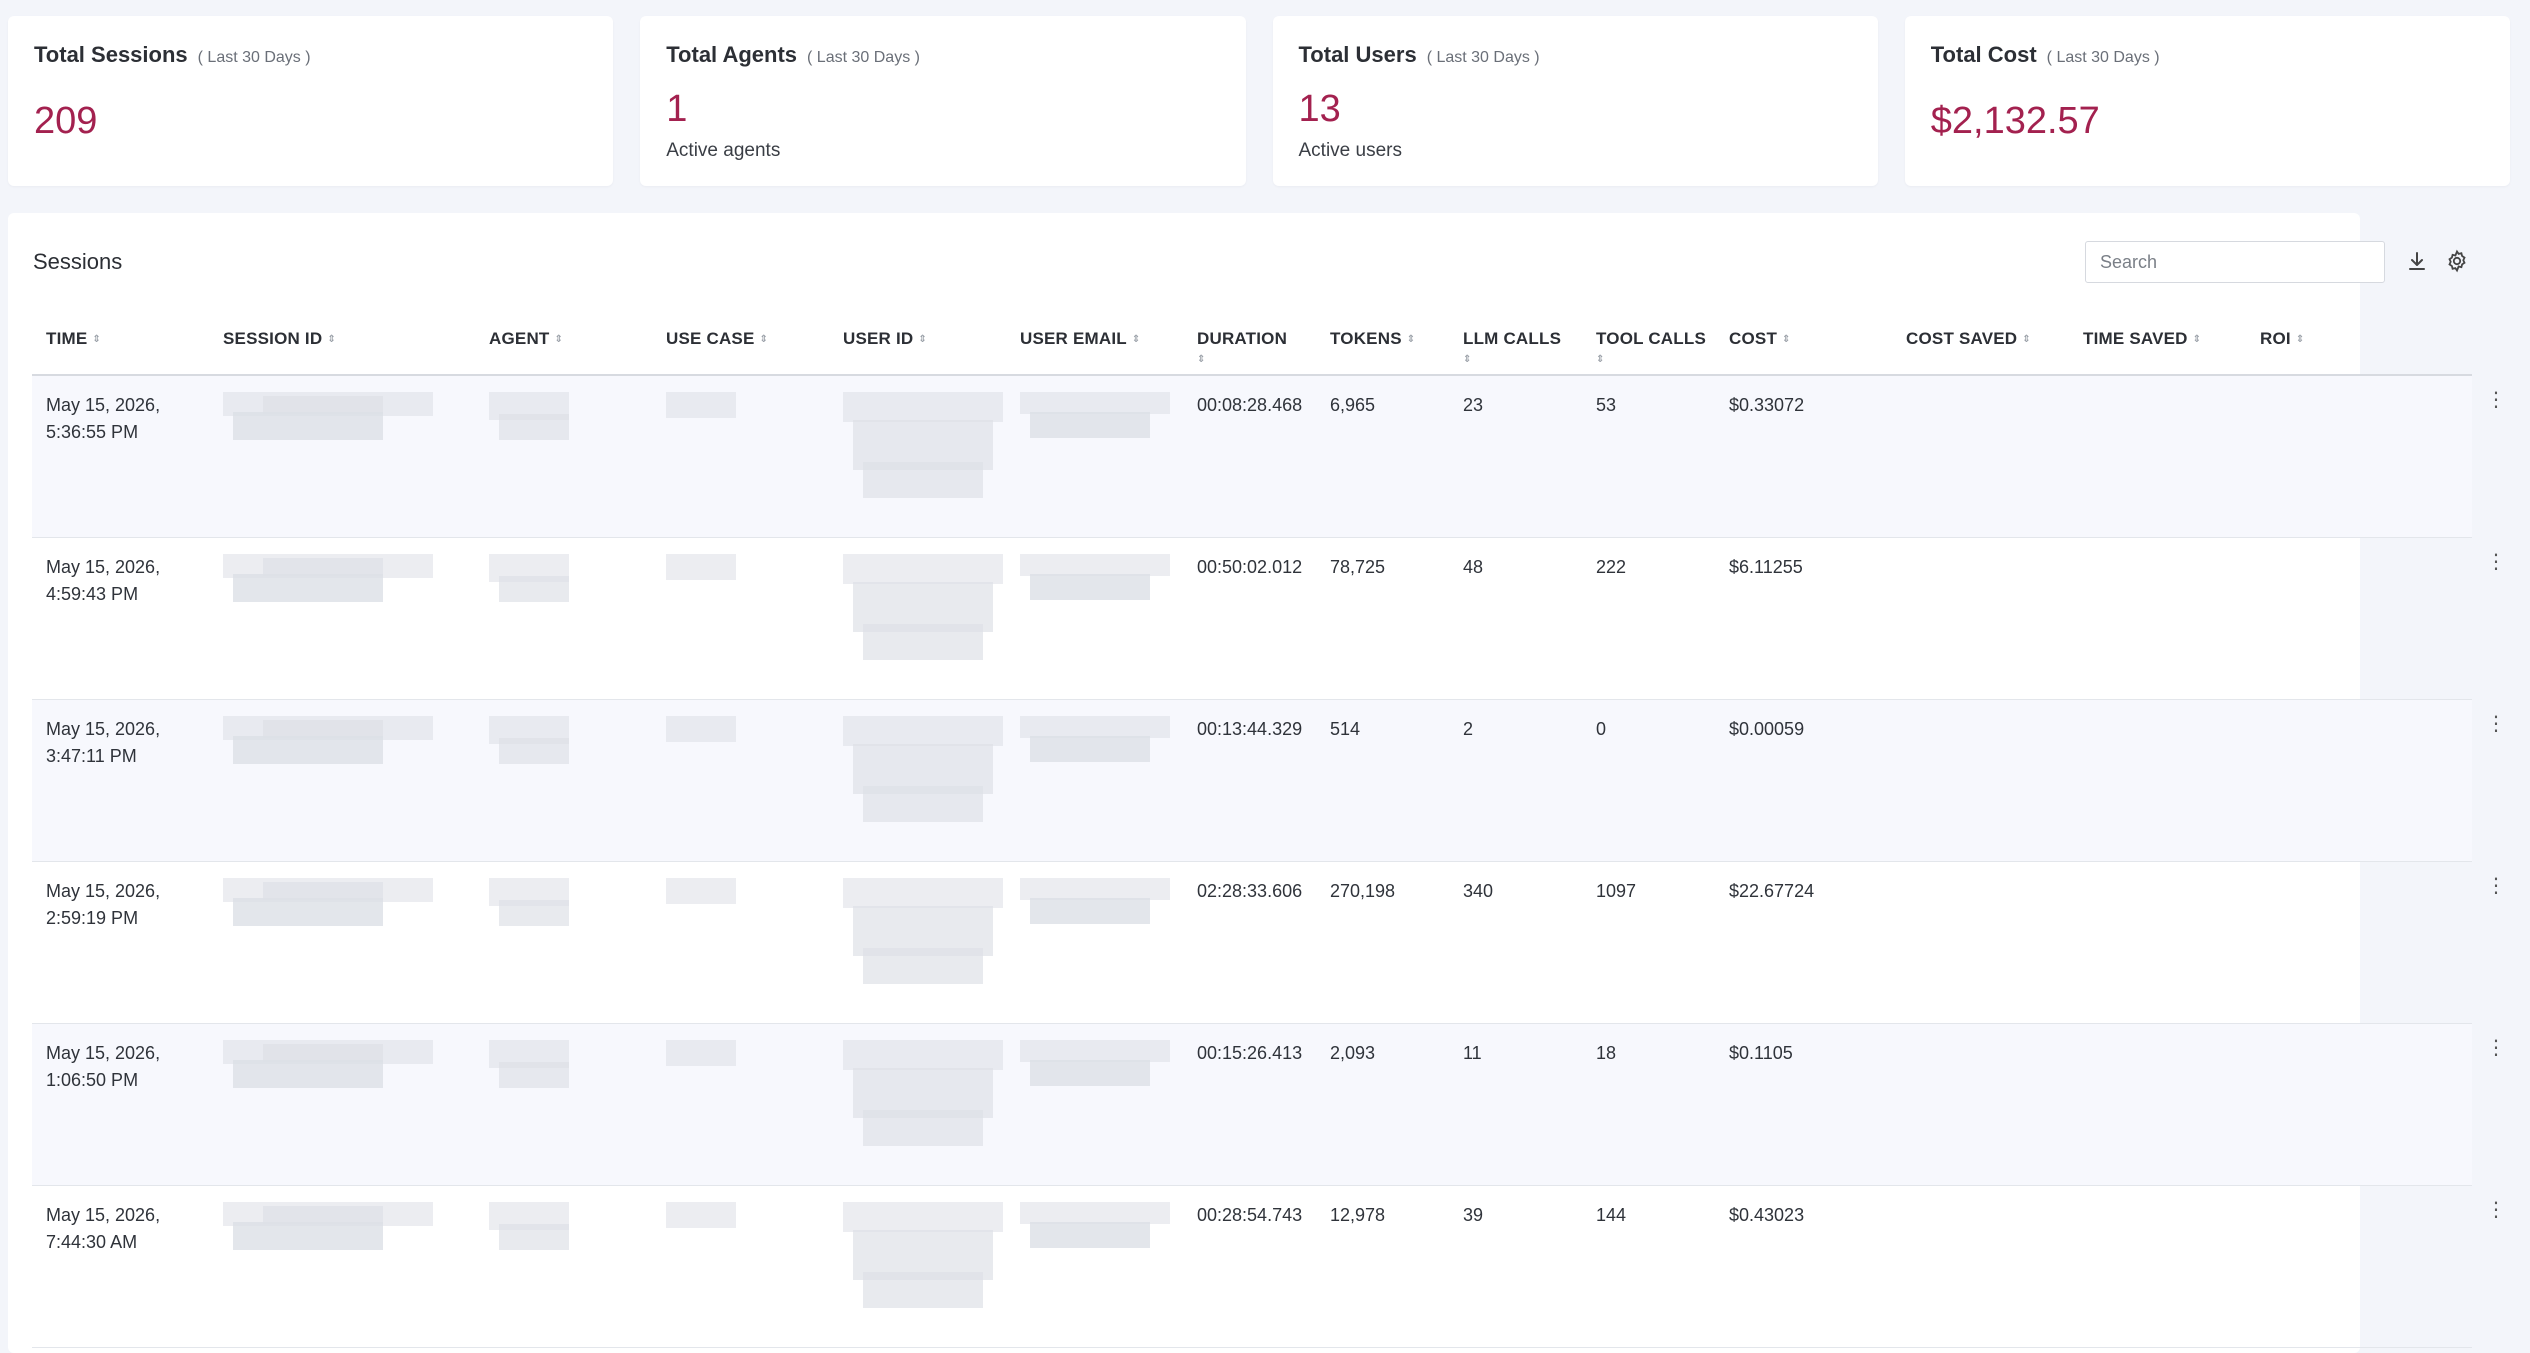  I want to click on col-header-tool-calls: TOOL CALLS ⇕, so click(1648, 344).